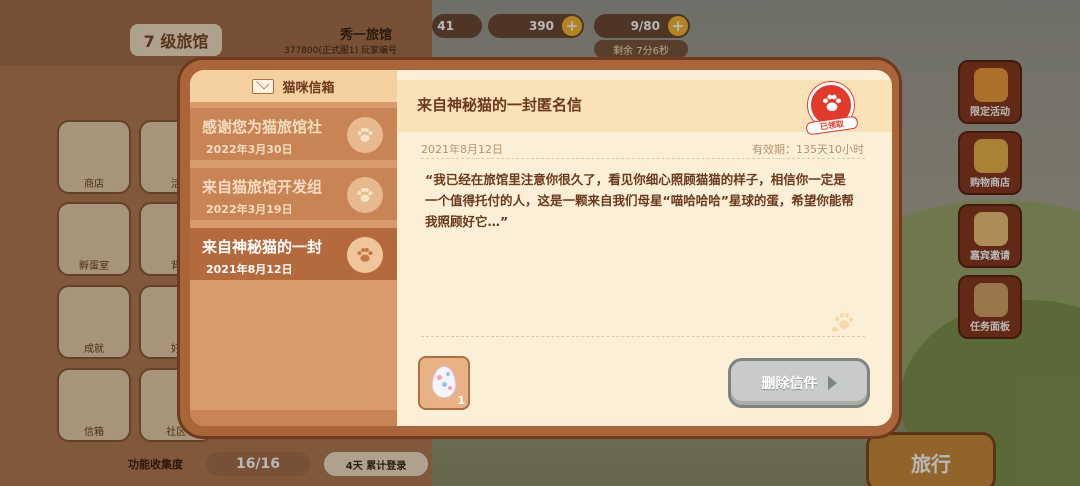  I want to click on mail-date: 2022年3月30日, so click(249, 149).